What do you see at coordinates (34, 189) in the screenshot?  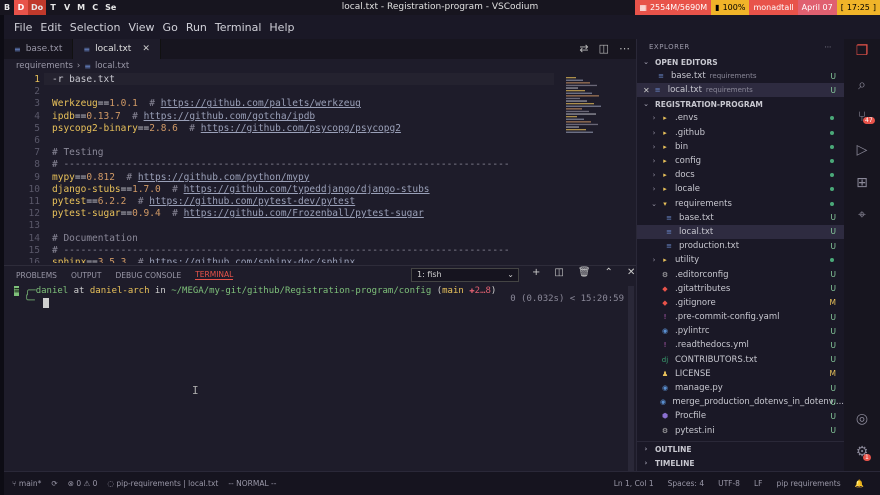 I see `line-number: 10` at bounding box center [34, 189].